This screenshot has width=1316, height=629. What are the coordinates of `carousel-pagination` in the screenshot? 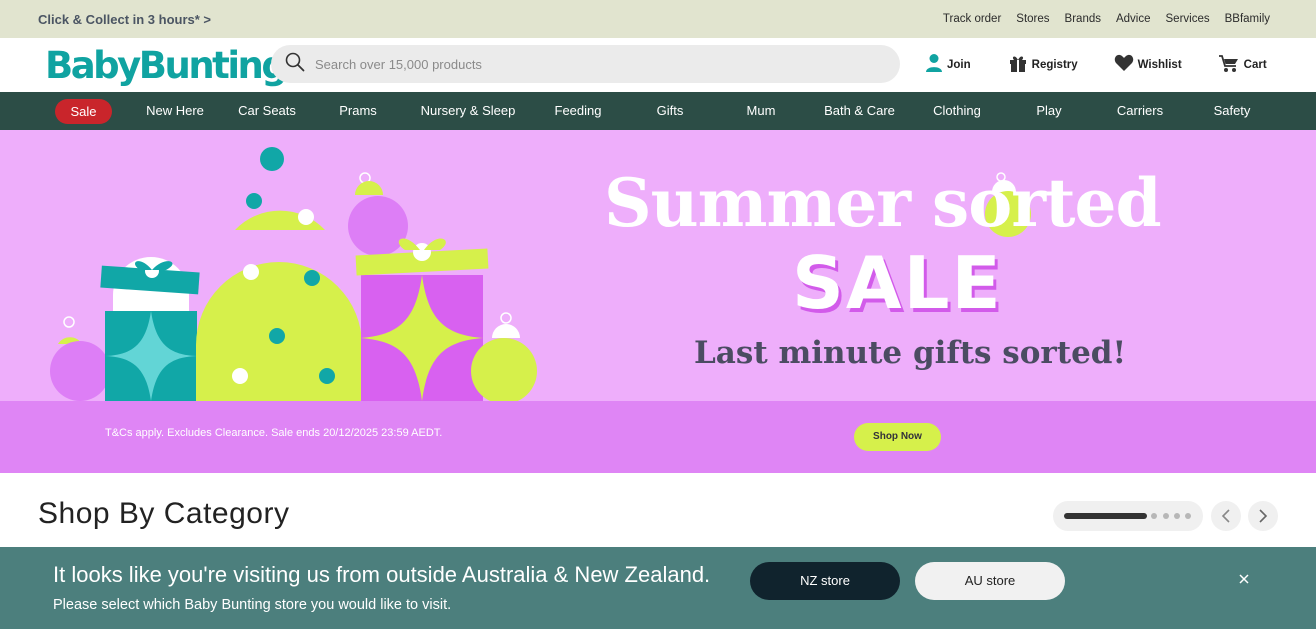 It's located at (1128, 516).